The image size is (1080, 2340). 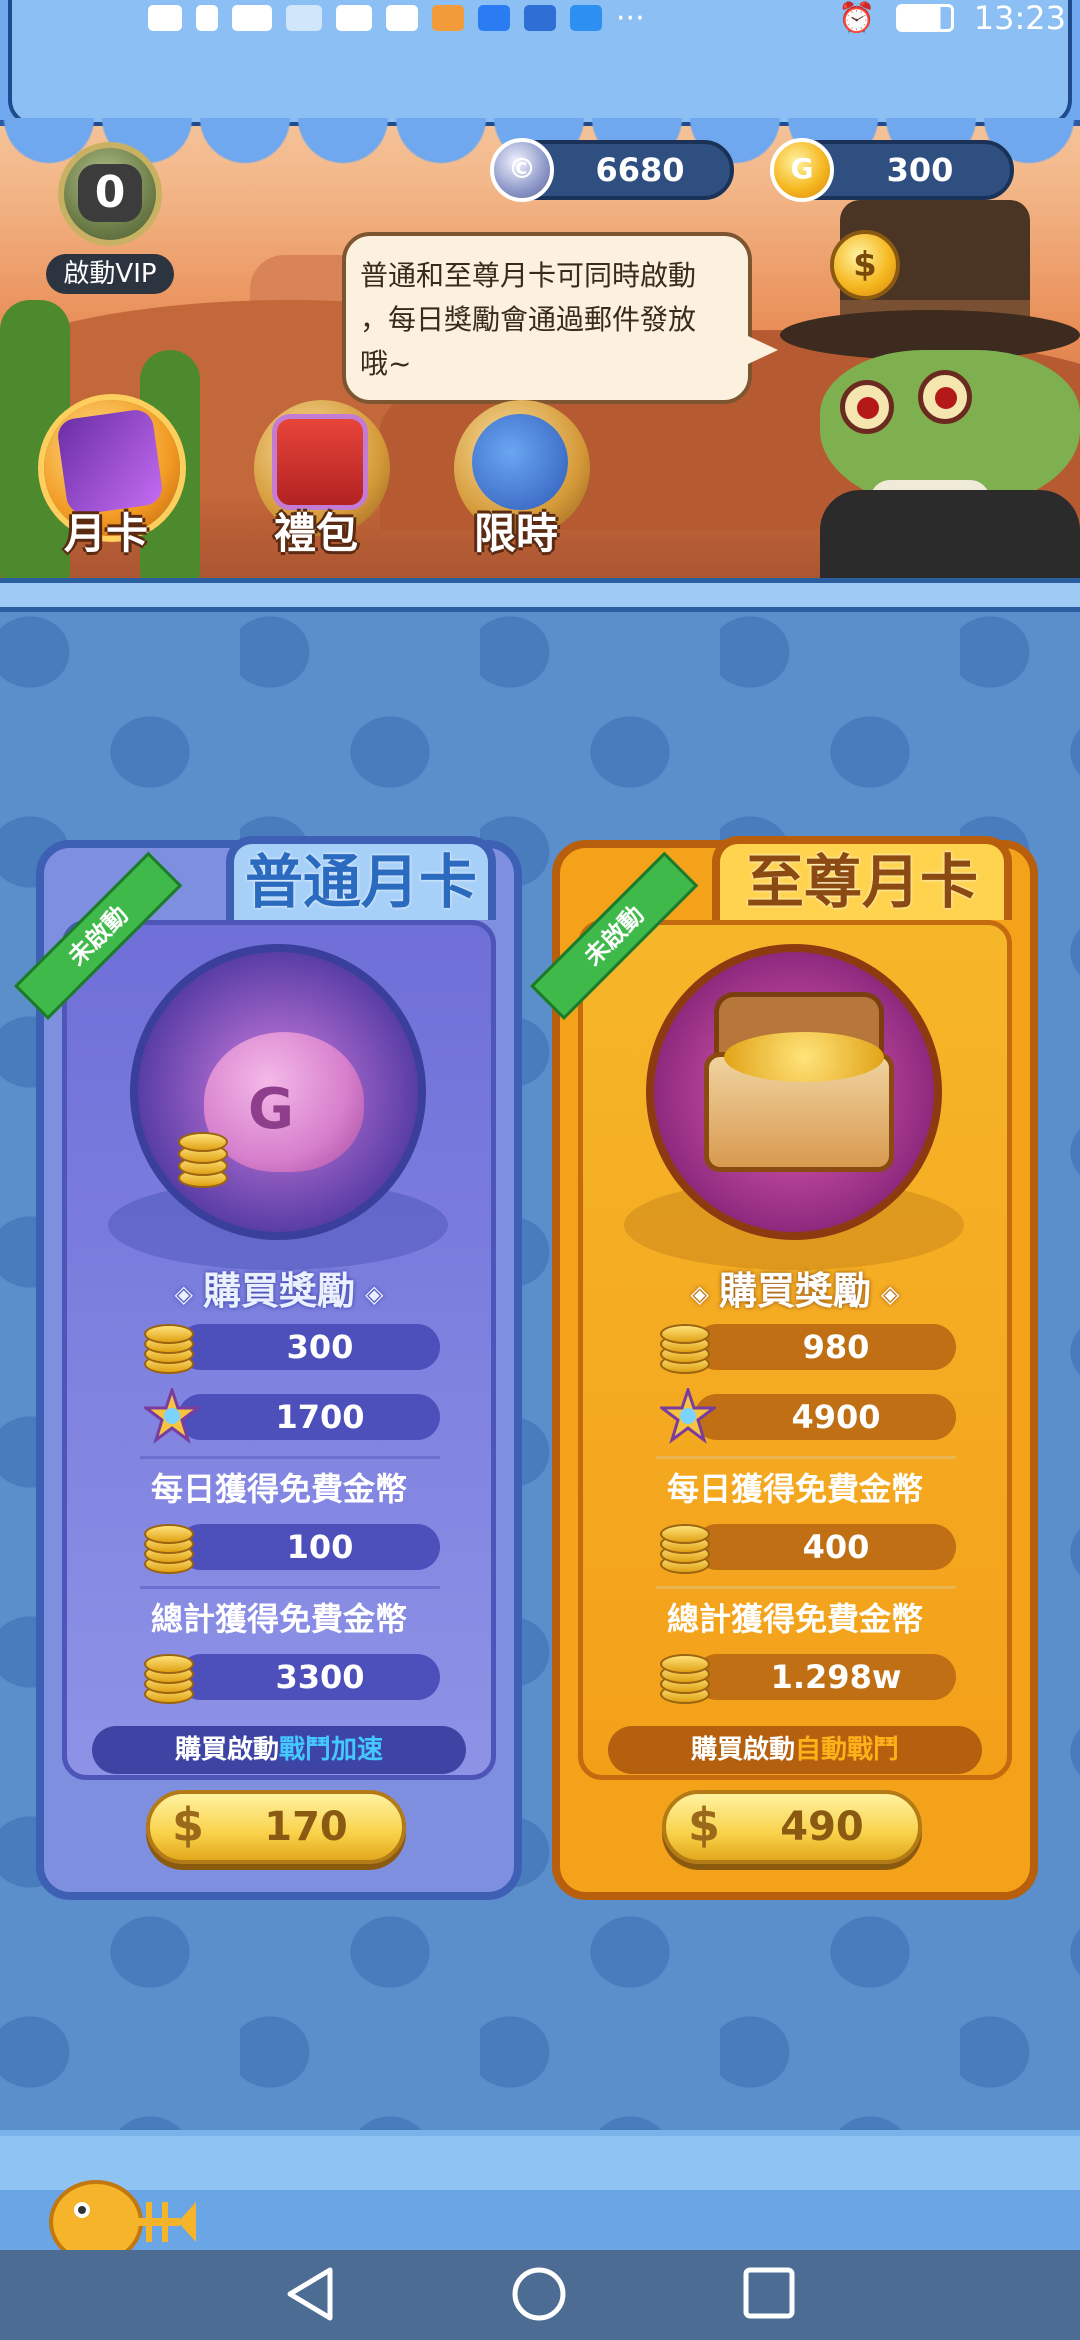 What do you see at coordinates (920, 170) in the screenshot?
I see `gold-amount: 300` at bounding box center [920, 170].